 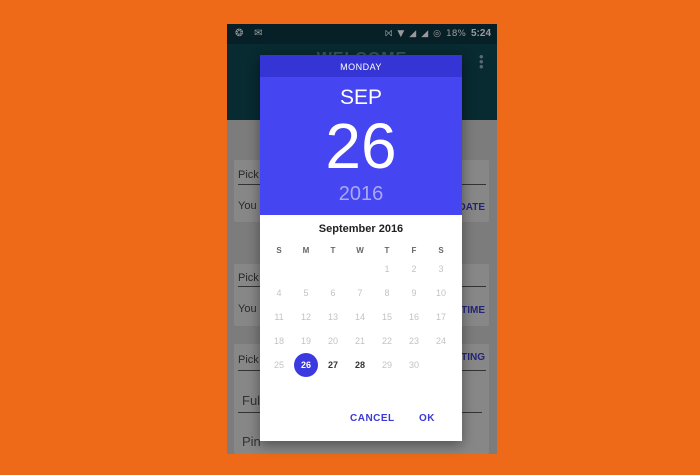 I want to click on calendar-day-disabled: 16, so click(x=414, y=317).